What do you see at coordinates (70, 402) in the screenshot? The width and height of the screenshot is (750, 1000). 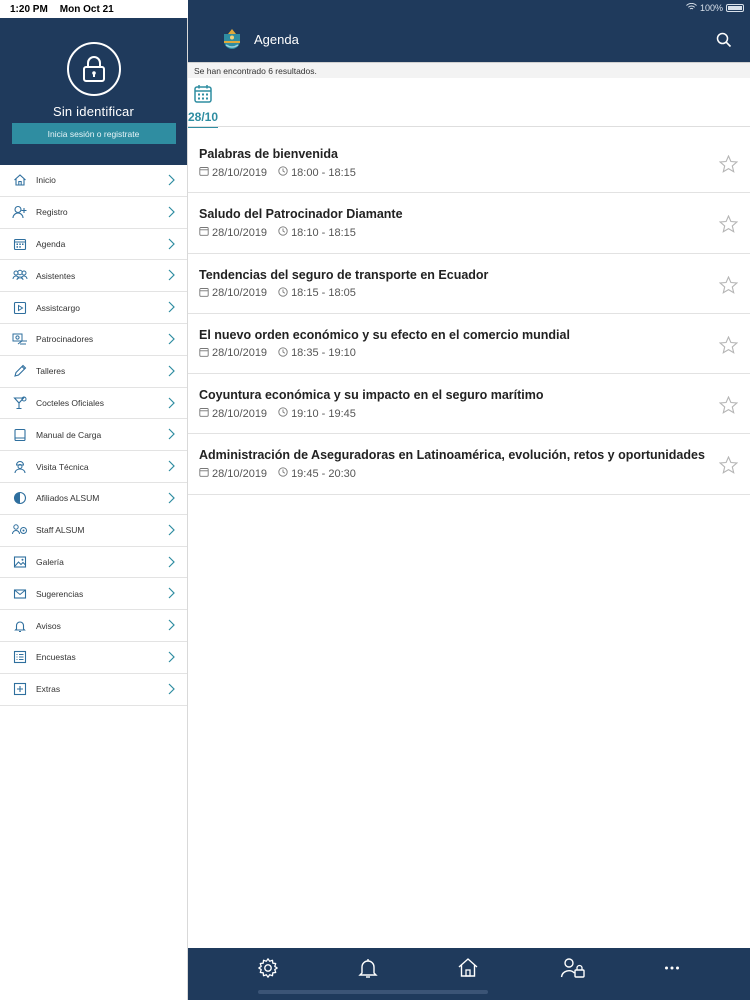 I see `menu-label: Cocteles Oficiales` at bounding box center [70, 402].